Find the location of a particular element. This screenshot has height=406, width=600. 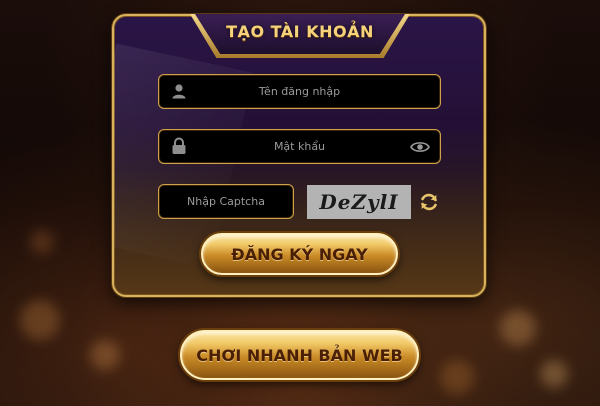

captcha-placeholder: Nhập Captcha is located at coordinates (226, 201).